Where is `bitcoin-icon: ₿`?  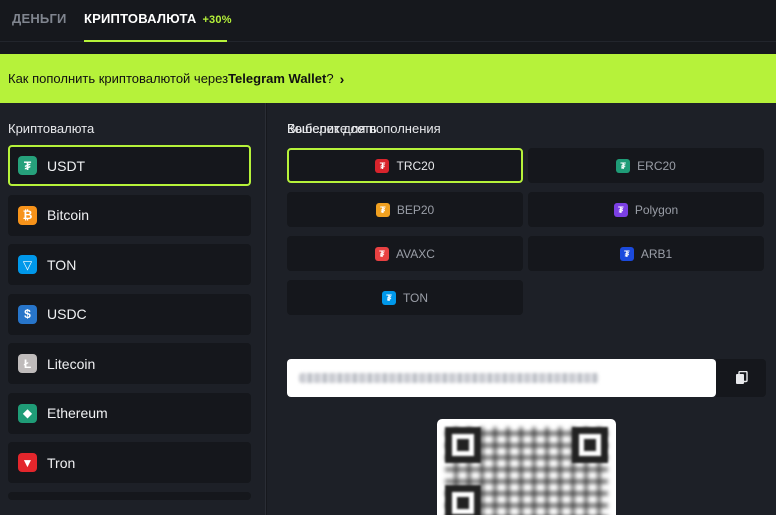
bitcoin-icon: ₿ is located at coordinates (27, 215).